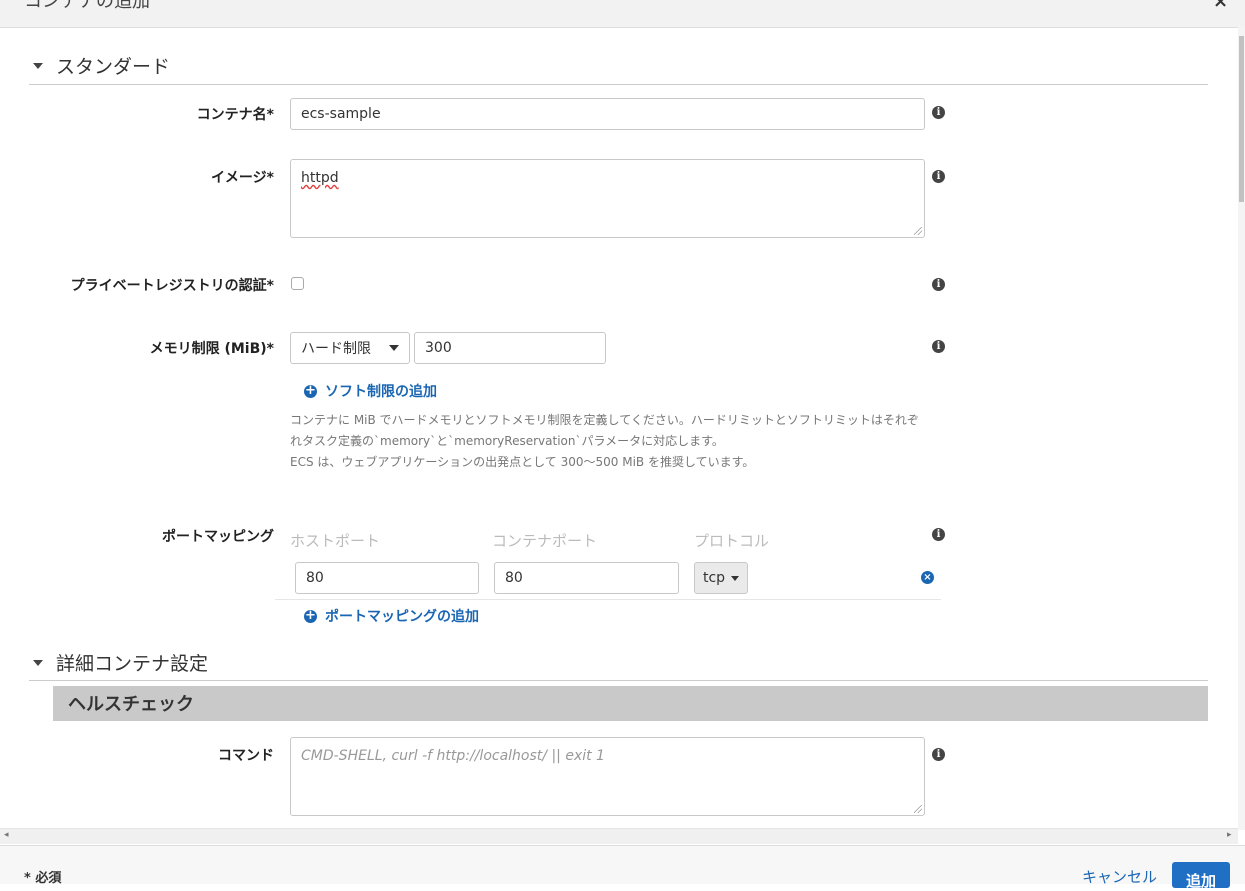 This screenshot has height=891, width=1245. I want to click on container-name-label: コンテナ名*, so click(235, 115).